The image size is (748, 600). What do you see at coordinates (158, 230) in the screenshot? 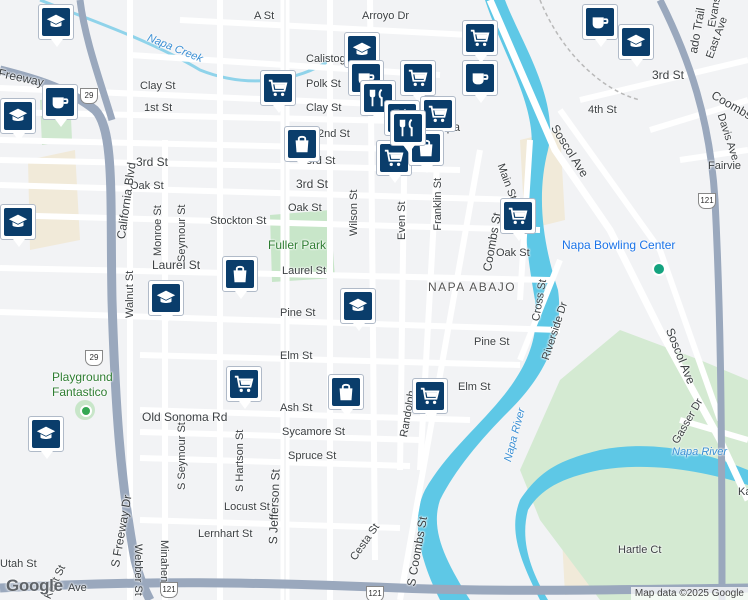
I see `street-label-monroe: Monroe St` at bounding box center [158, 230].